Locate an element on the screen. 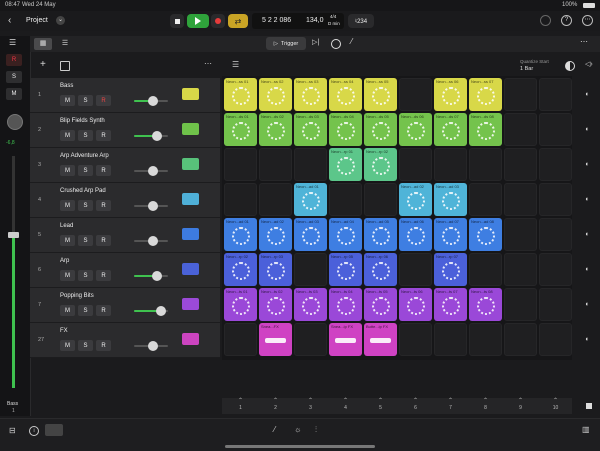 This screenshot has width=600, height=451. grid-options-icon: ☰ is located at coordinates (235, 64).